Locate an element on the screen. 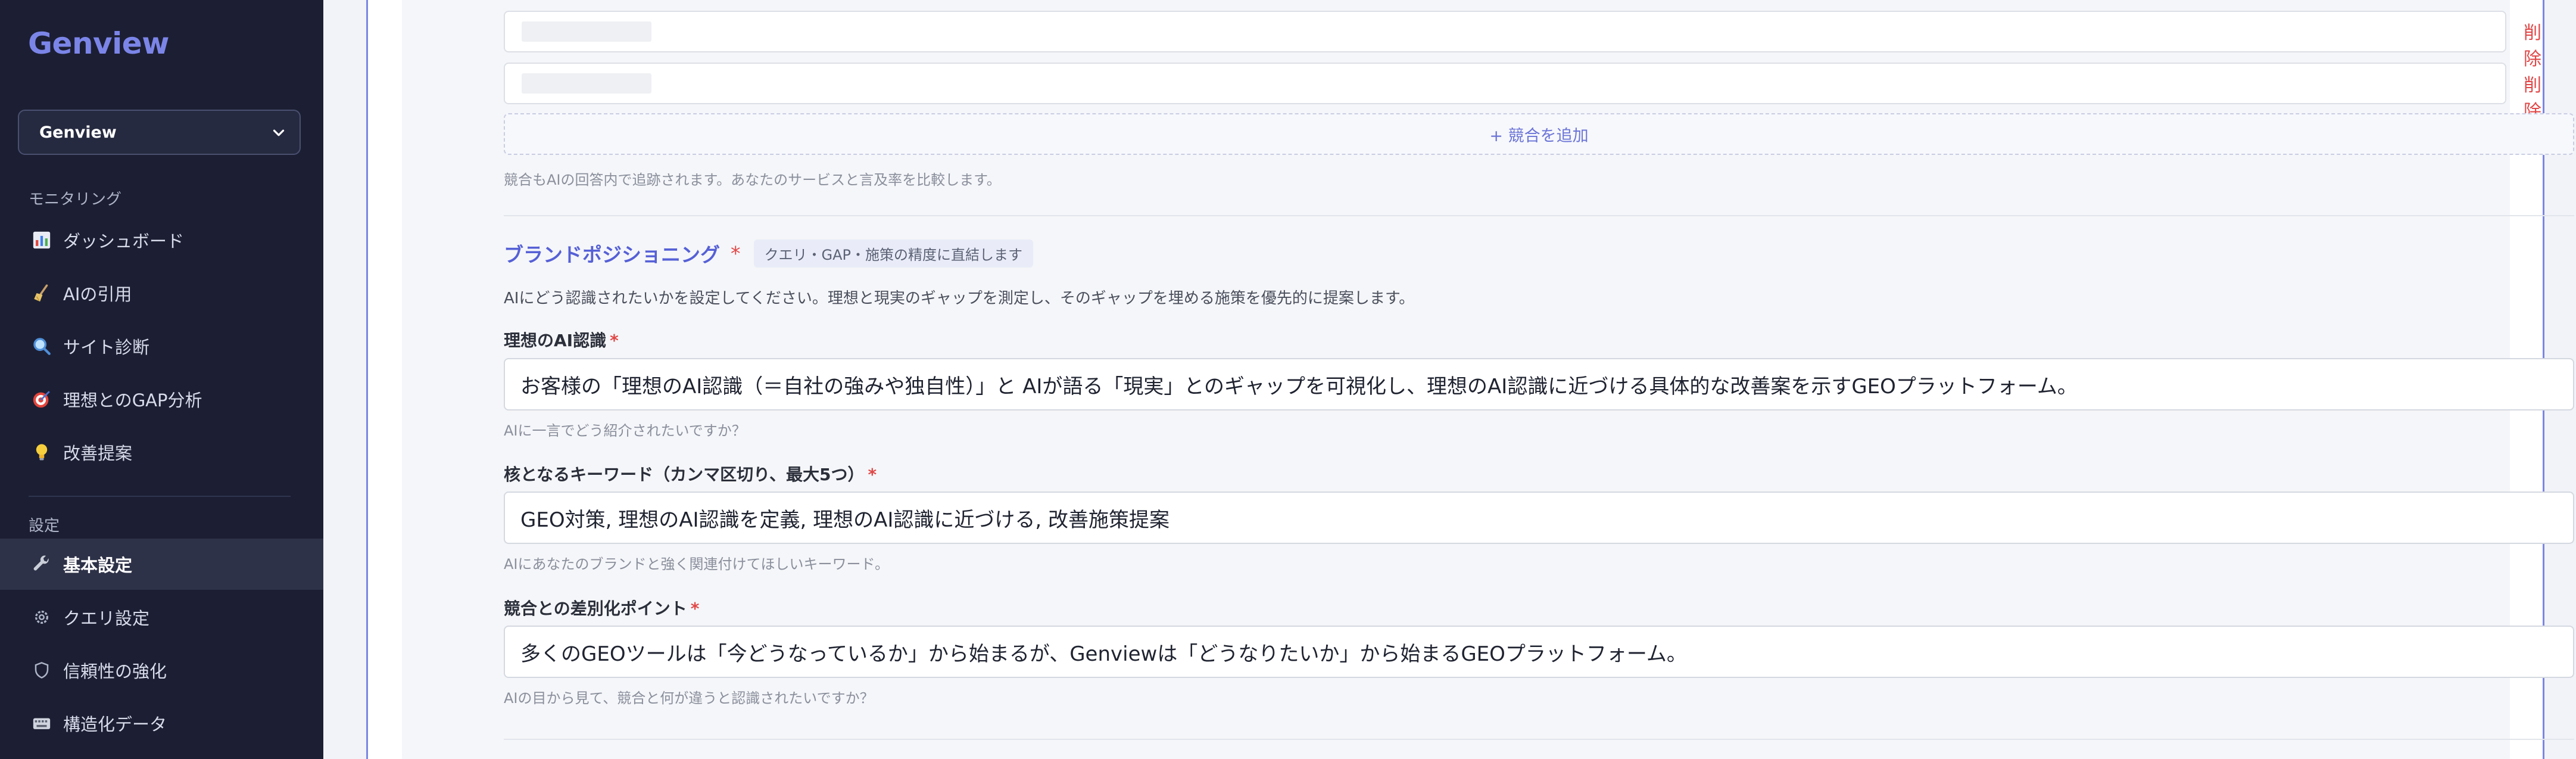 Image resolution: width=2576 pixels, height=759 pixels. shield-icon is located at coordinates (42, 670).